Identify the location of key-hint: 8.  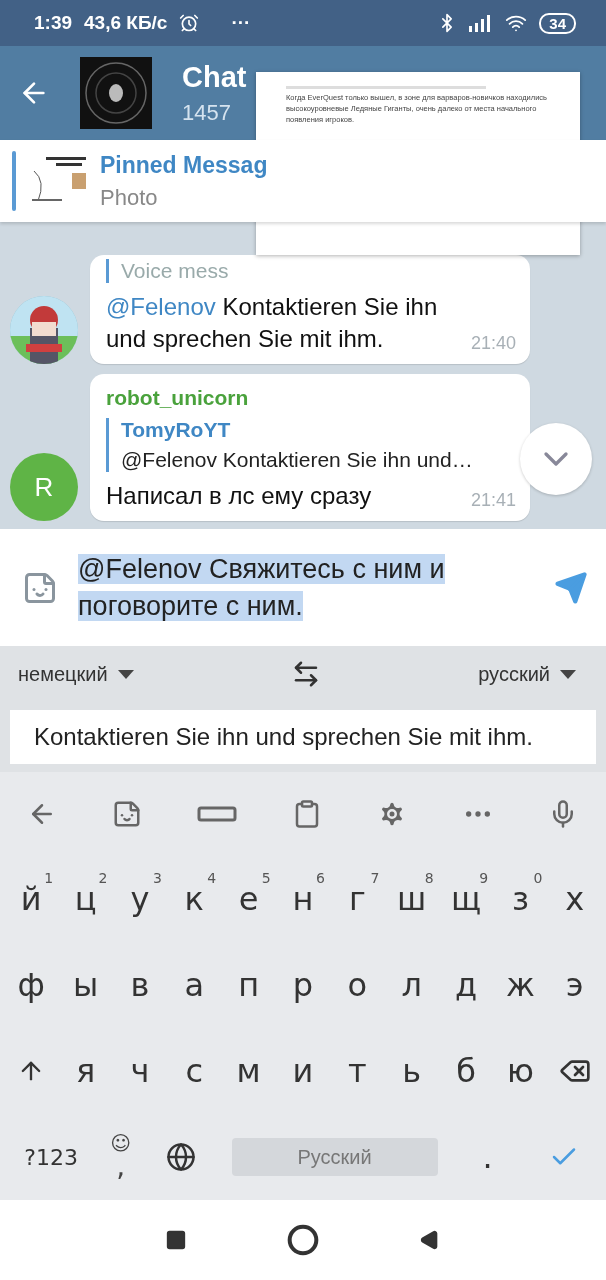
(429, 878).